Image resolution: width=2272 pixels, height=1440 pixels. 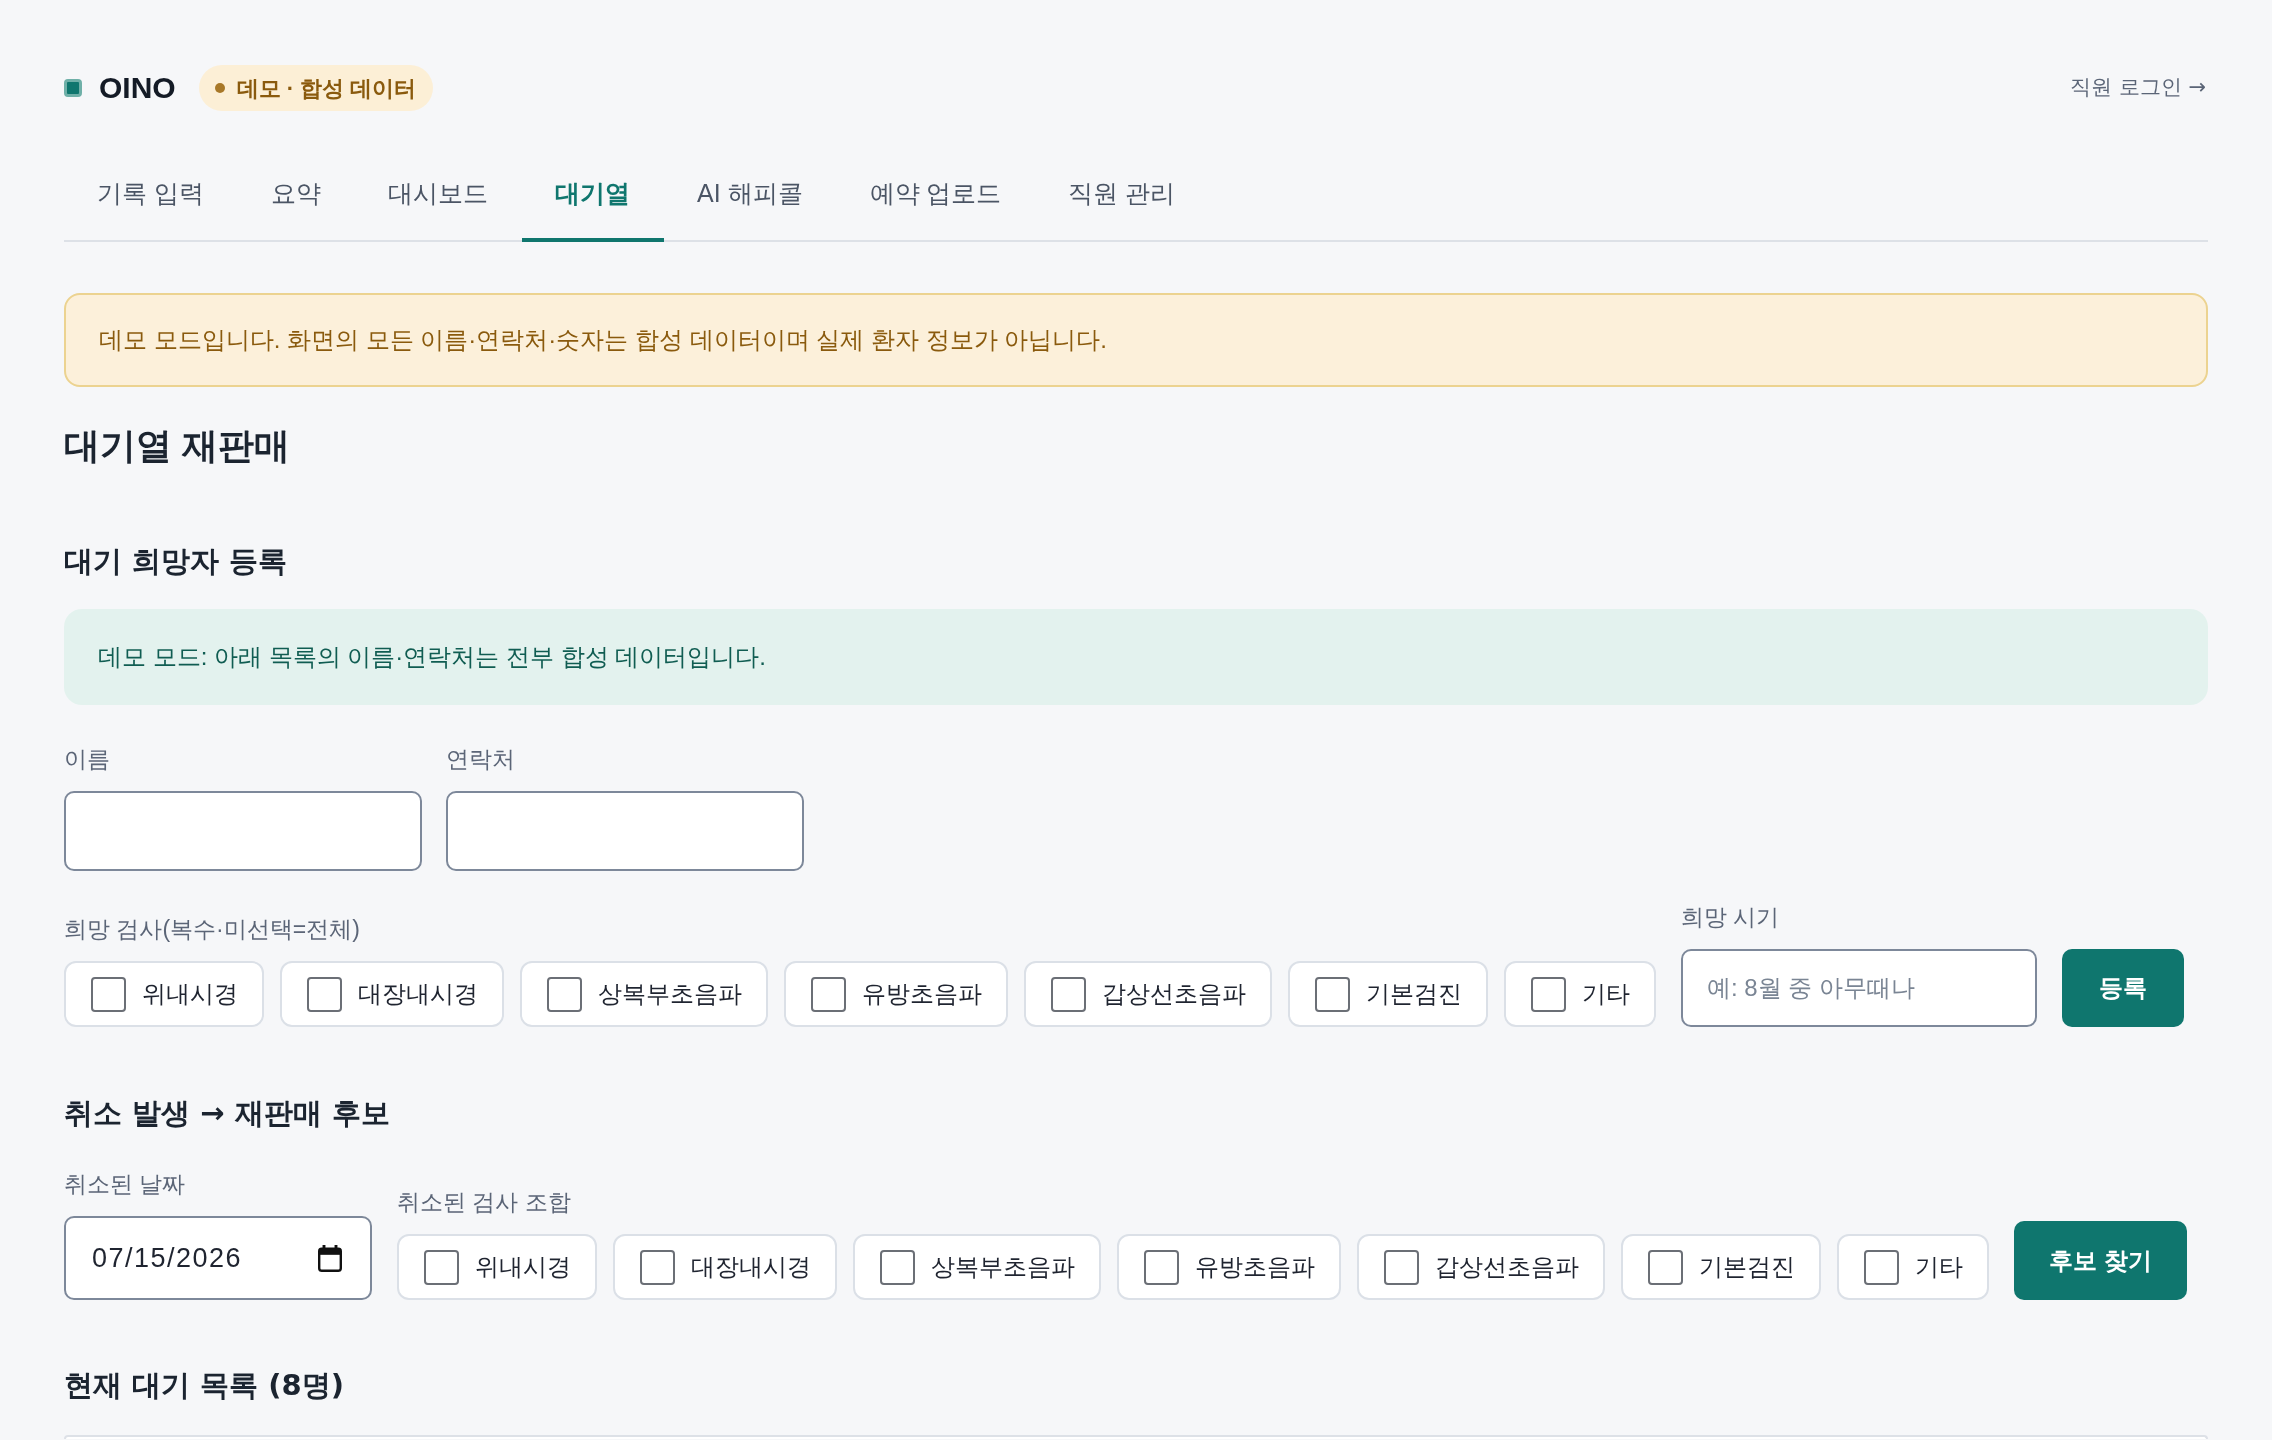 I want to click on info-notice: 데모 모드: 아래 목록의 이름·연락처는 전부 합성 데이터입니다., so click(x=1136, y=657).